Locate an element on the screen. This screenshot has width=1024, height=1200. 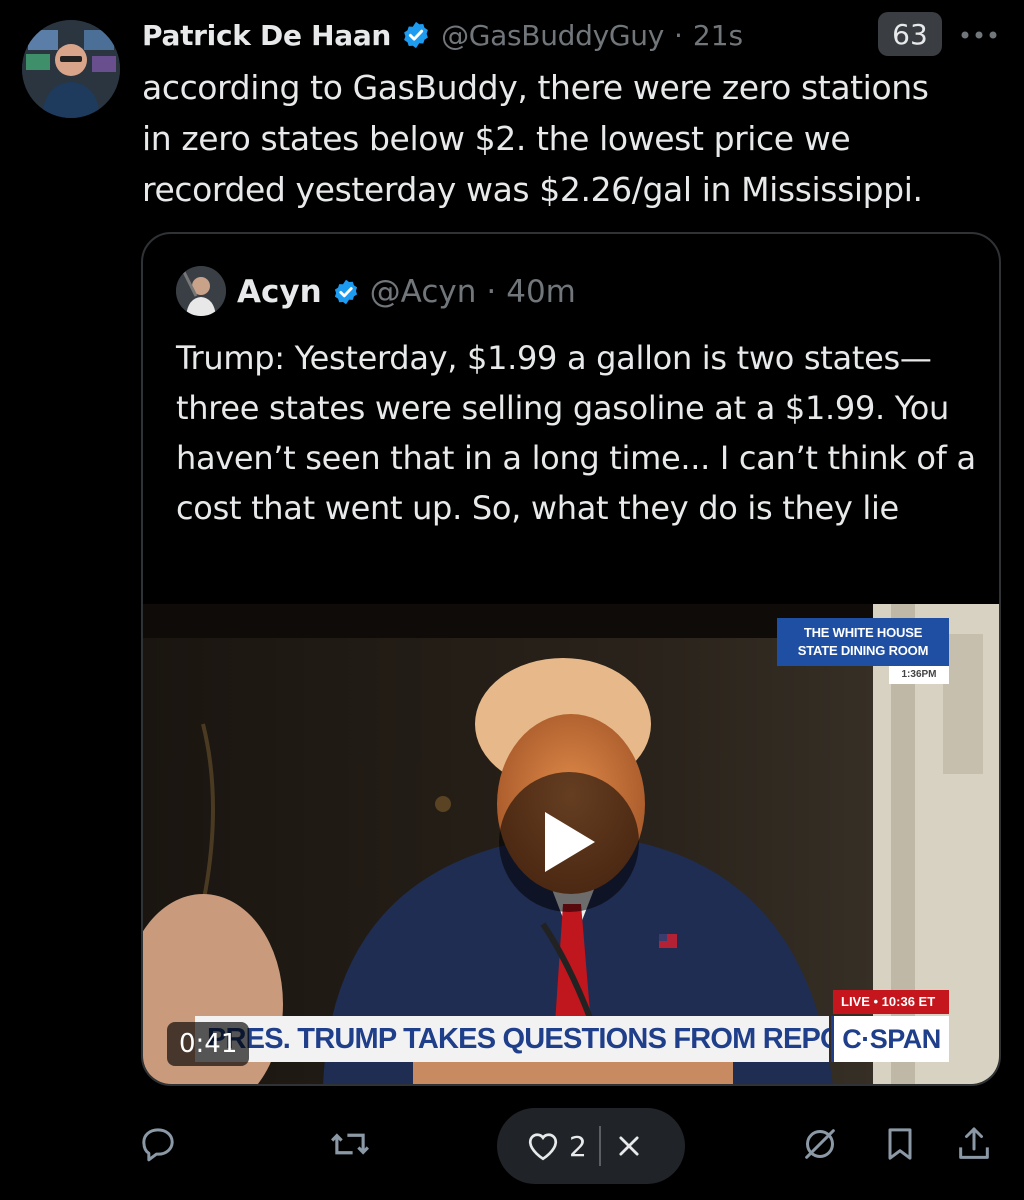
more-options-button is located at coordinates (979, 35).